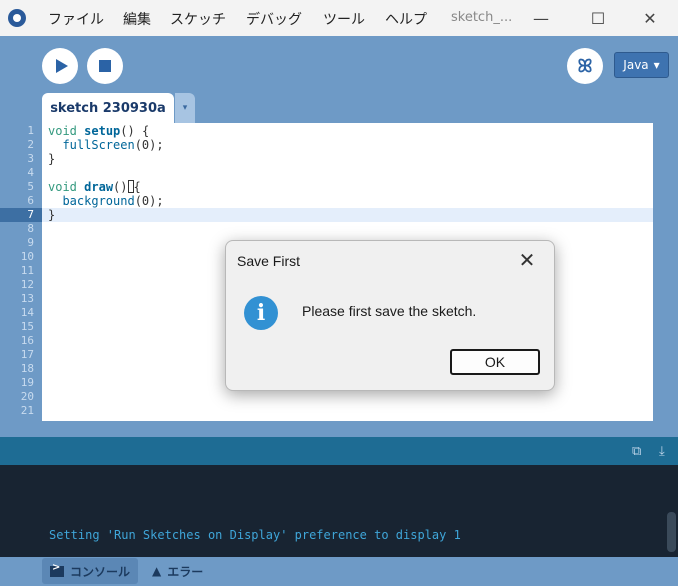 The height and width of the screenshot is (586, 678). Describe the element at coordinates (76, 19) in the screenshot. I see `menu-file: ファイル` at that location.